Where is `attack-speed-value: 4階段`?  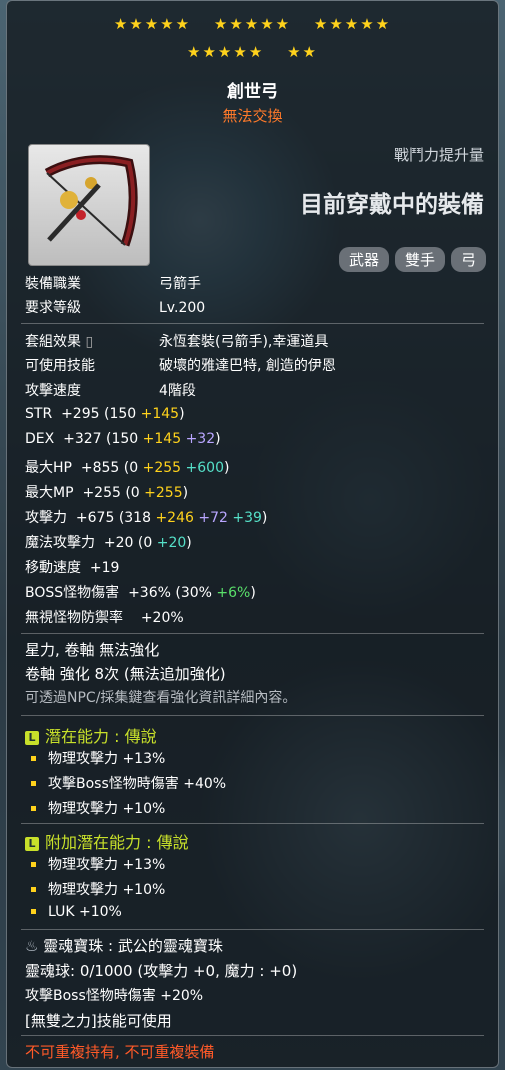
attack-speed-value: 4階段 is located at coordinates (177, 391).